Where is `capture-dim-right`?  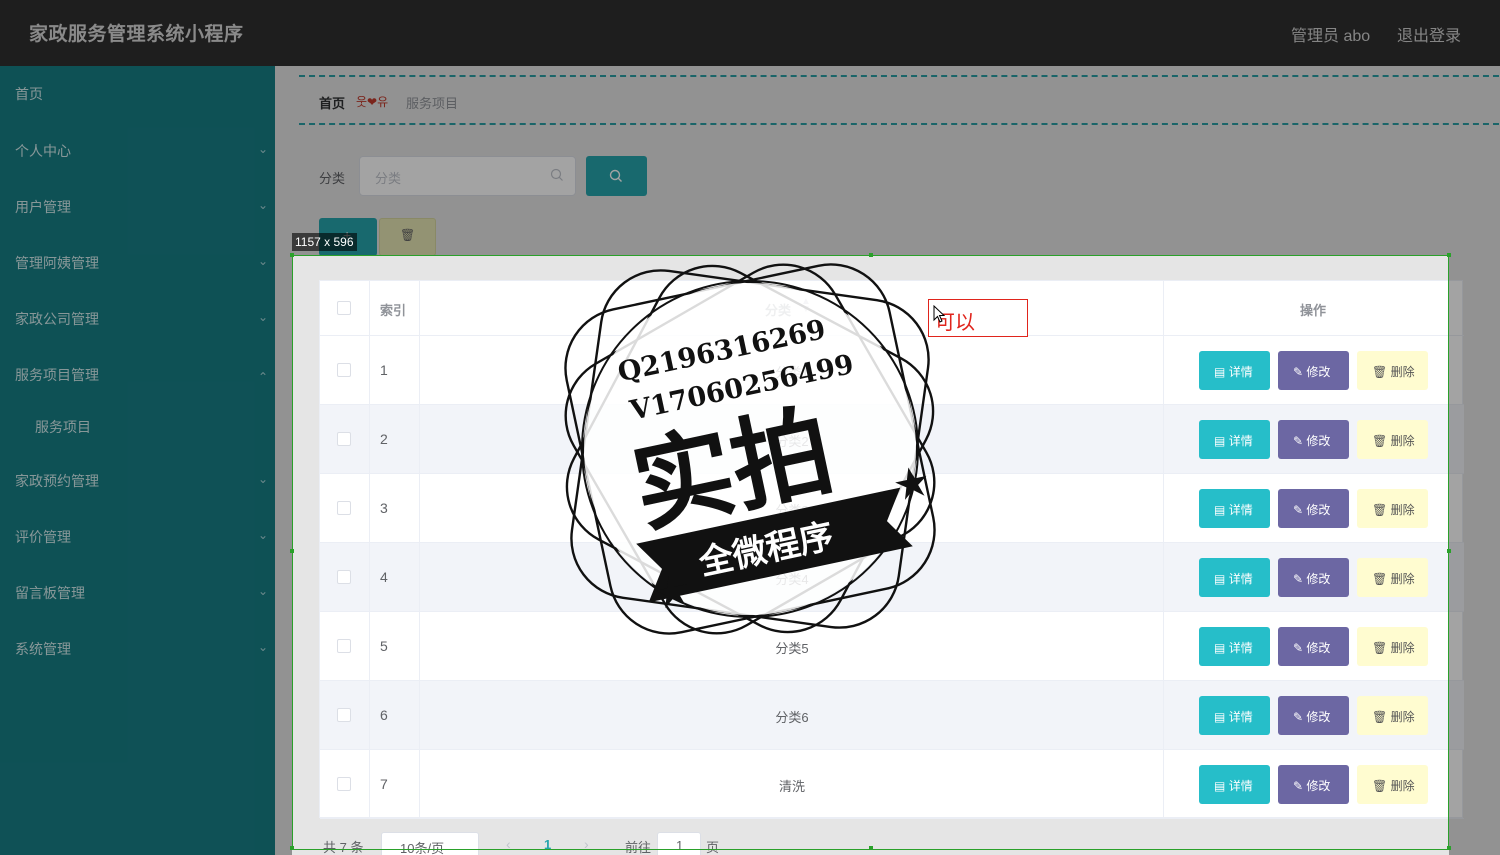 capture-dim-right is located at coordinates (1474, 555).